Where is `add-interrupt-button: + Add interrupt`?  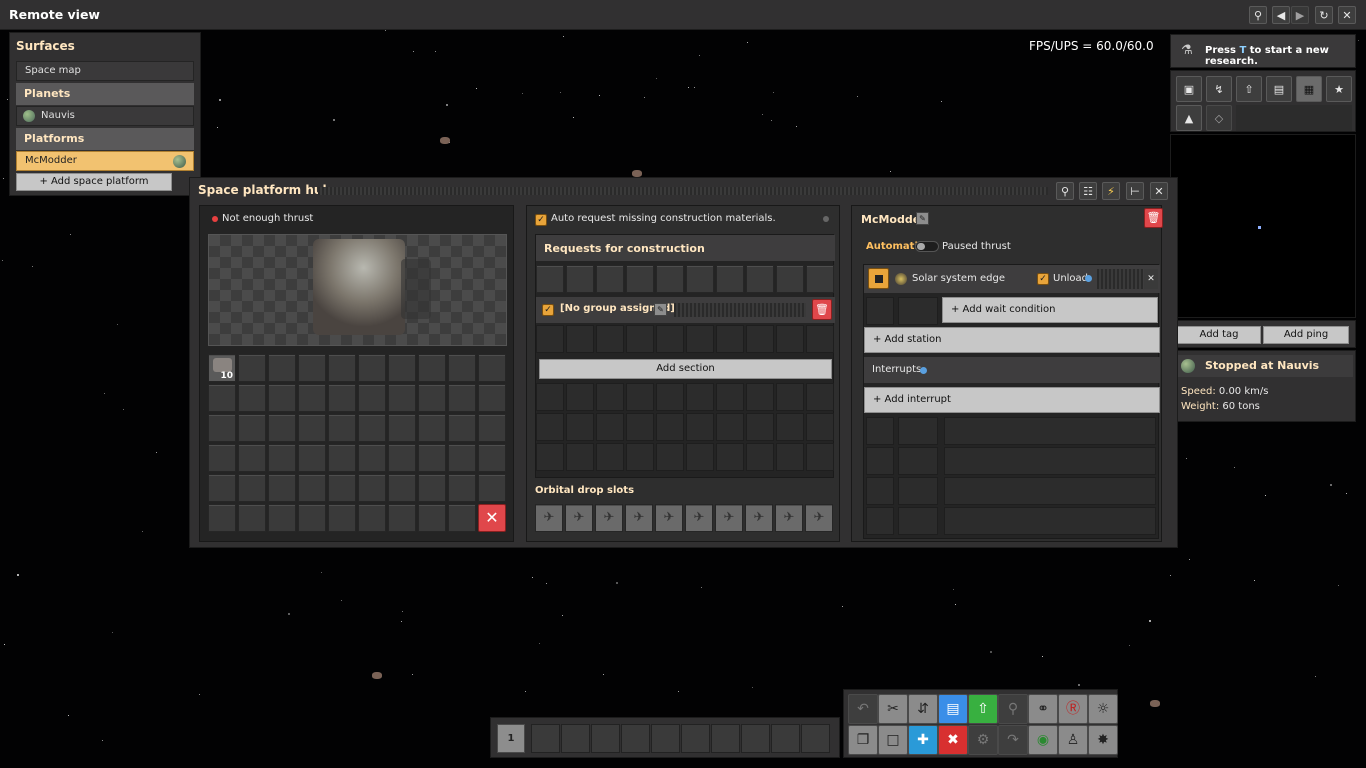
add-interrupt-button: + Add interrupt is located at coordinates (1012, 400).